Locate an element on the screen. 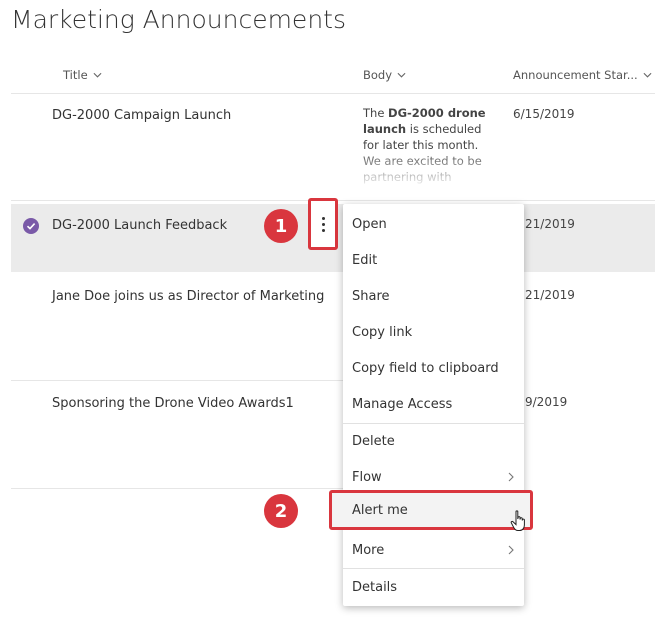 The image size is (655, 623). menu-item-copy-field: Copy field to clipboard is located at coordinates (433, 368).